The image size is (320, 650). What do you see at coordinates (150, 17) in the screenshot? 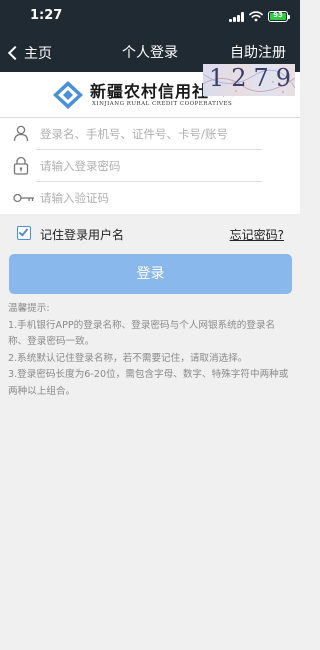
I see `status-bar: 1:27 93` at bounding box center [150, 17].